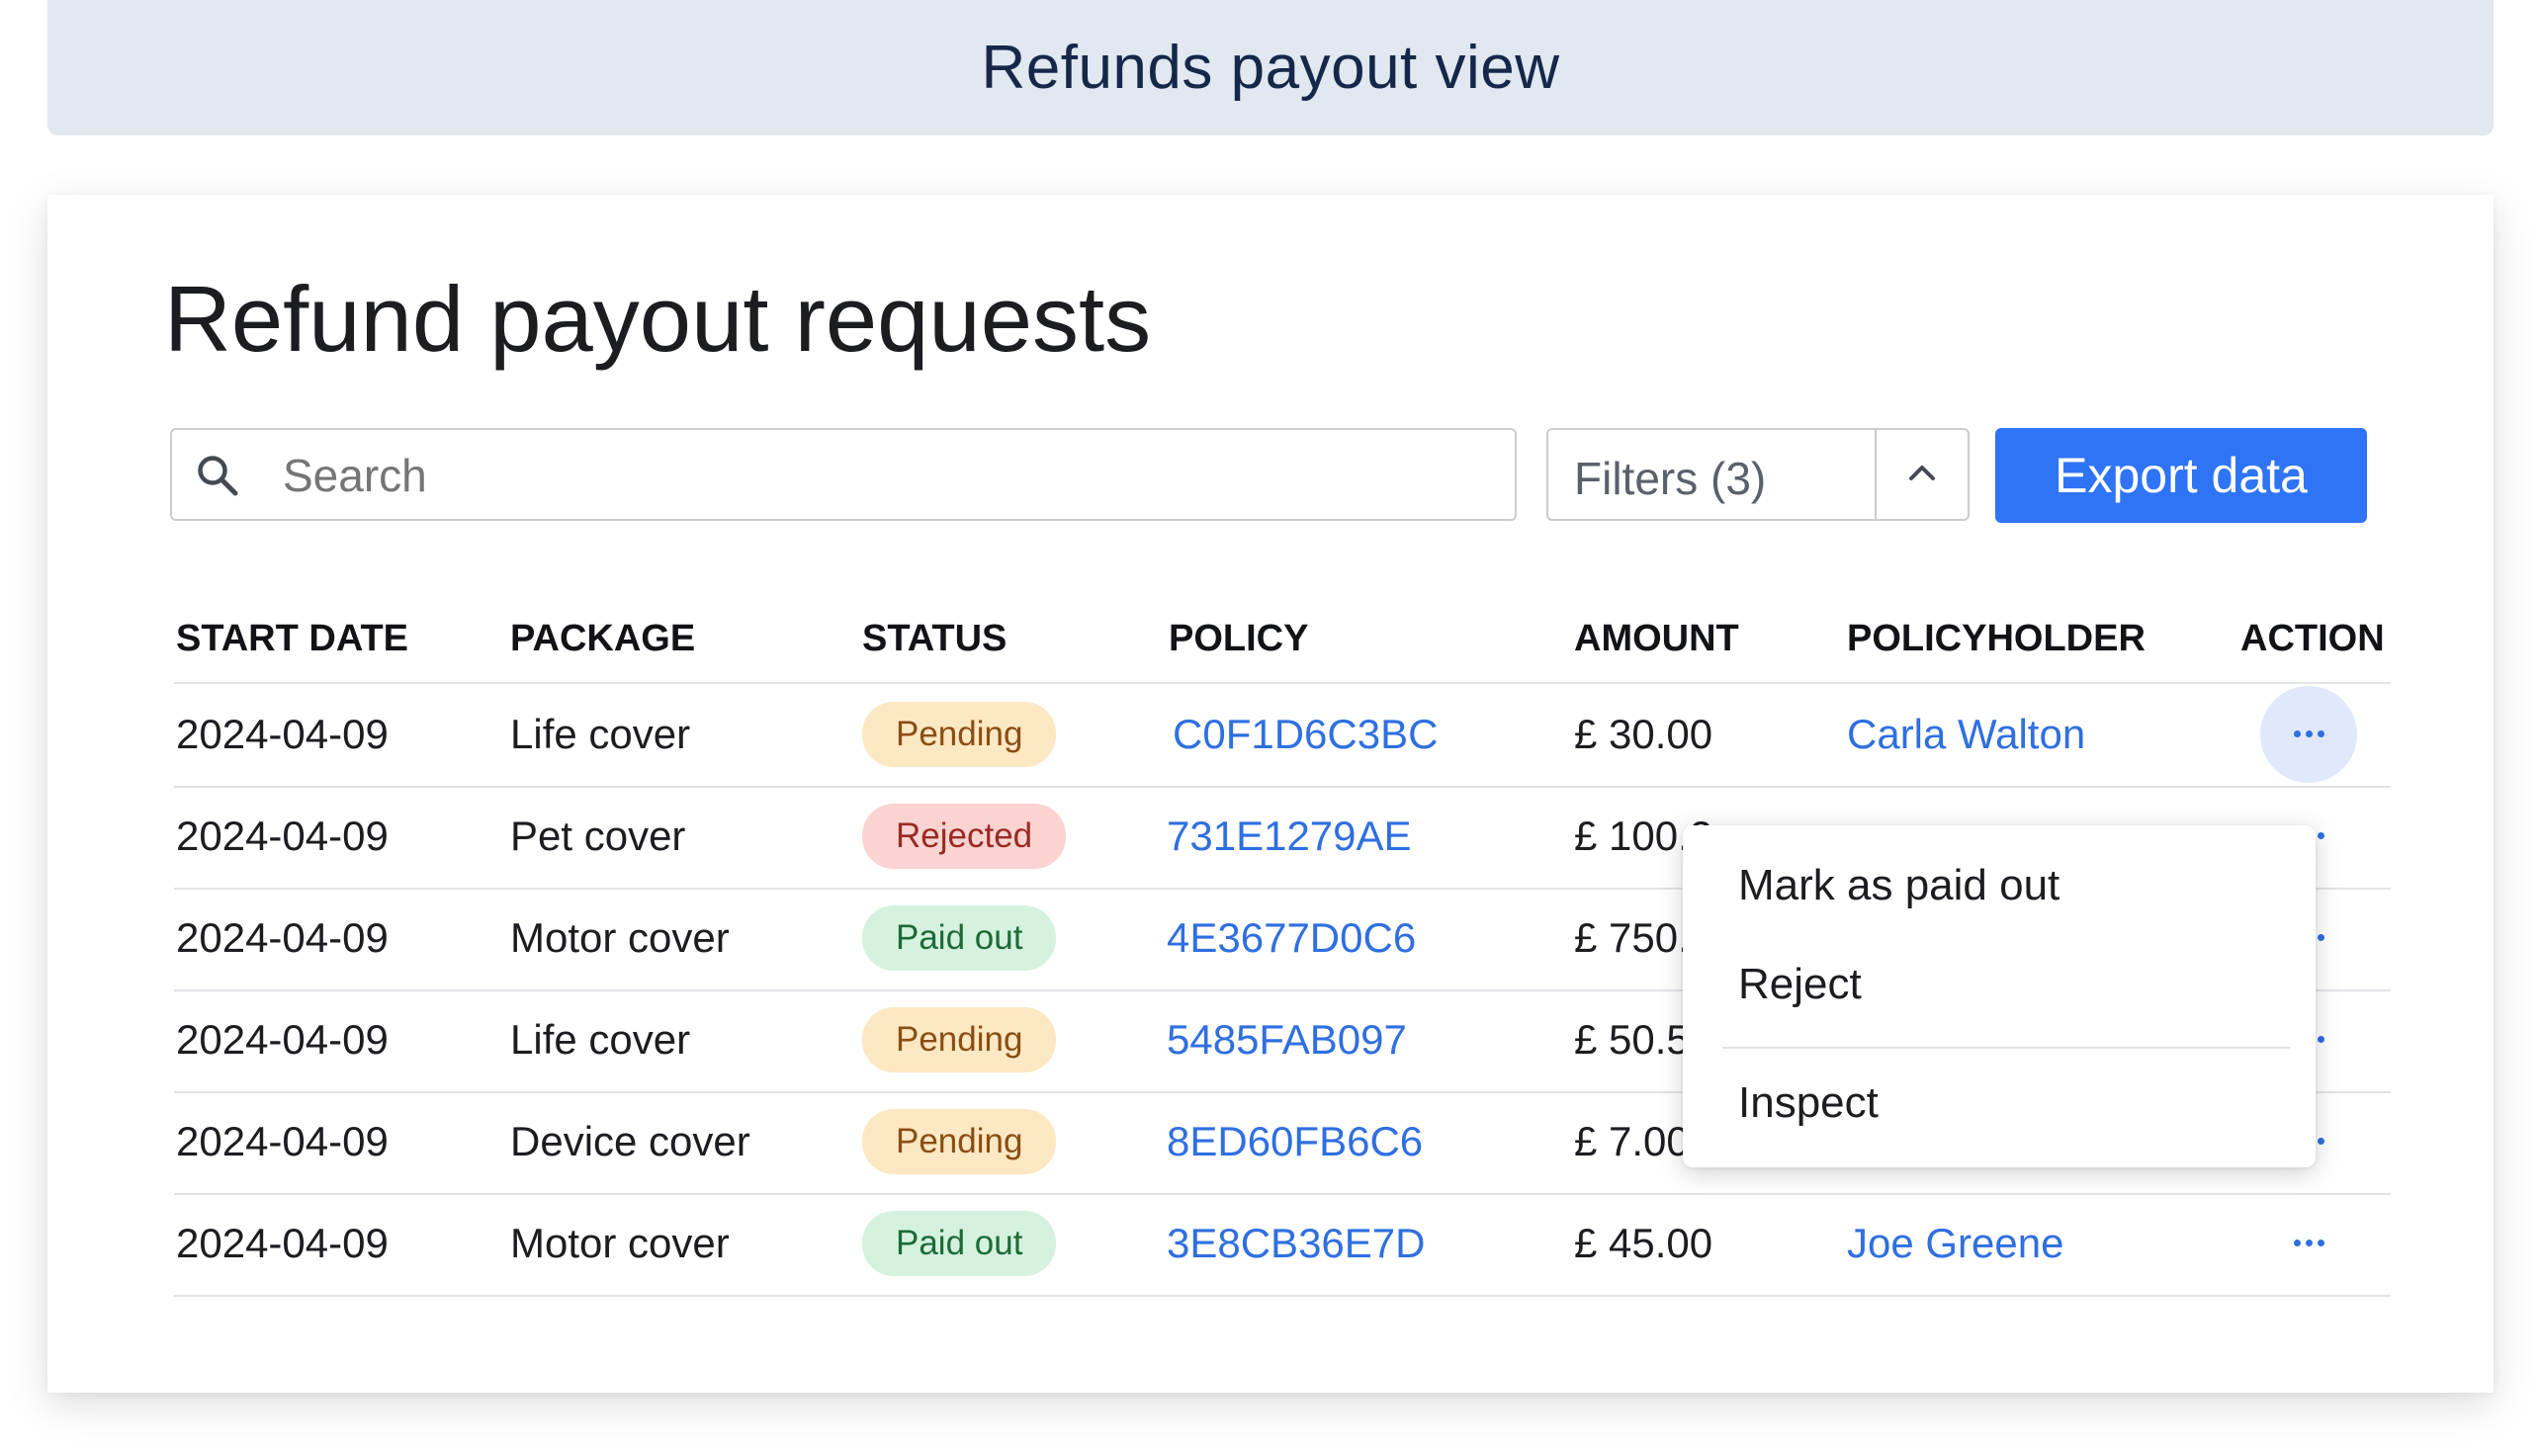 The image size is (2541, 1456). I want to click on policy-link: 731E1279AE, so click(1289, 836).